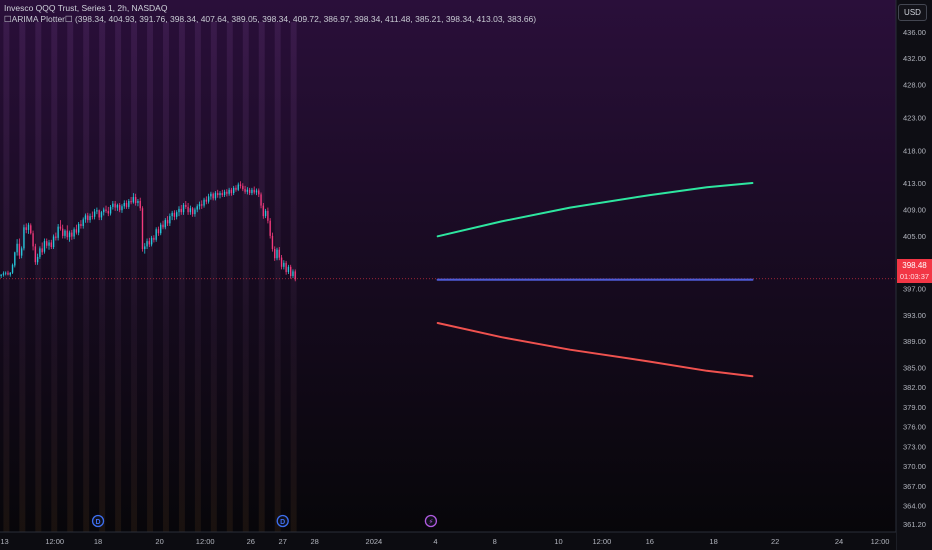  What do you see at coordinates (775, 541) in the screenshot?
I see `time-tick-label: 22` at bounding box center [775, 541].